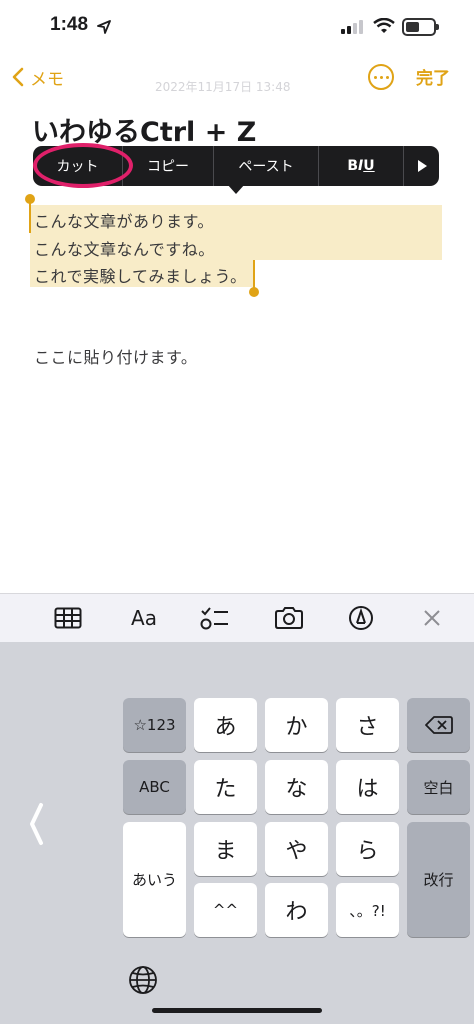 The height and width of the screenshot is (1024, 474). Describe the element at coordinates (154, 787) in the screenshot. I see `abc-mode-key: ABC` at that location.